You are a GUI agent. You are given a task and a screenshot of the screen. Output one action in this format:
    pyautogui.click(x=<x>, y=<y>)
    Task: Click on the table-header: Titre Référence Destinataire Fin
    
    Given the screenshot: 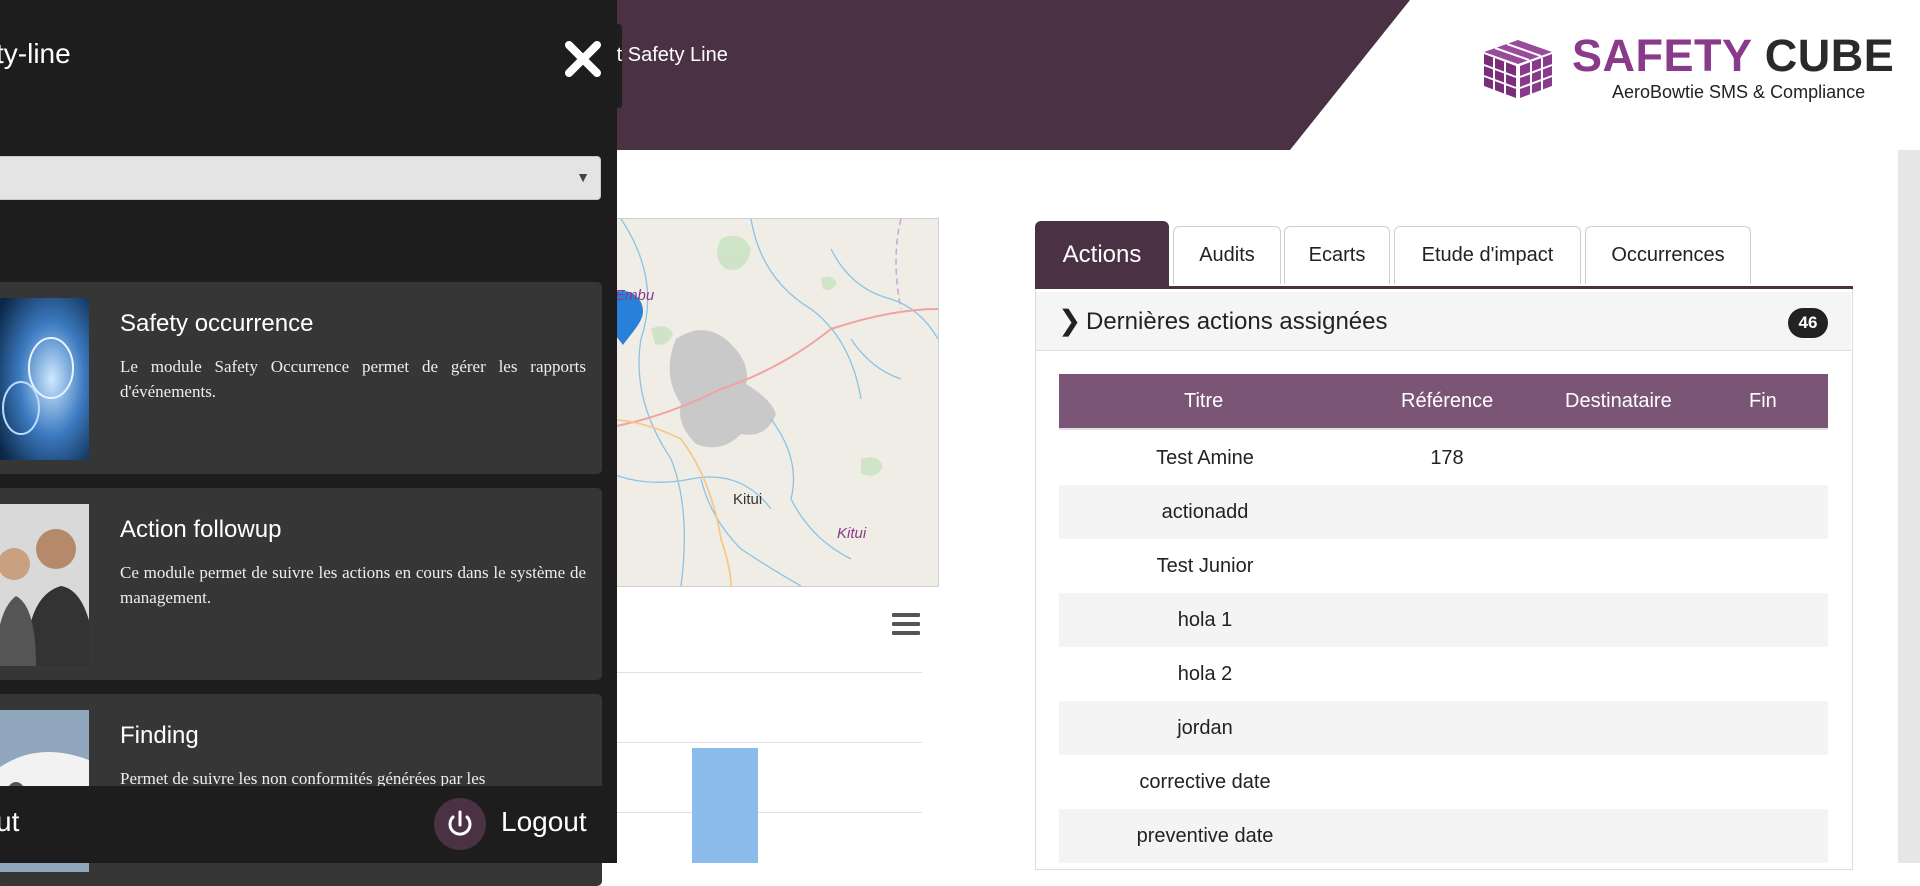 What is the action you would take?
    pyautogui.click(x=1443, y=402)
    